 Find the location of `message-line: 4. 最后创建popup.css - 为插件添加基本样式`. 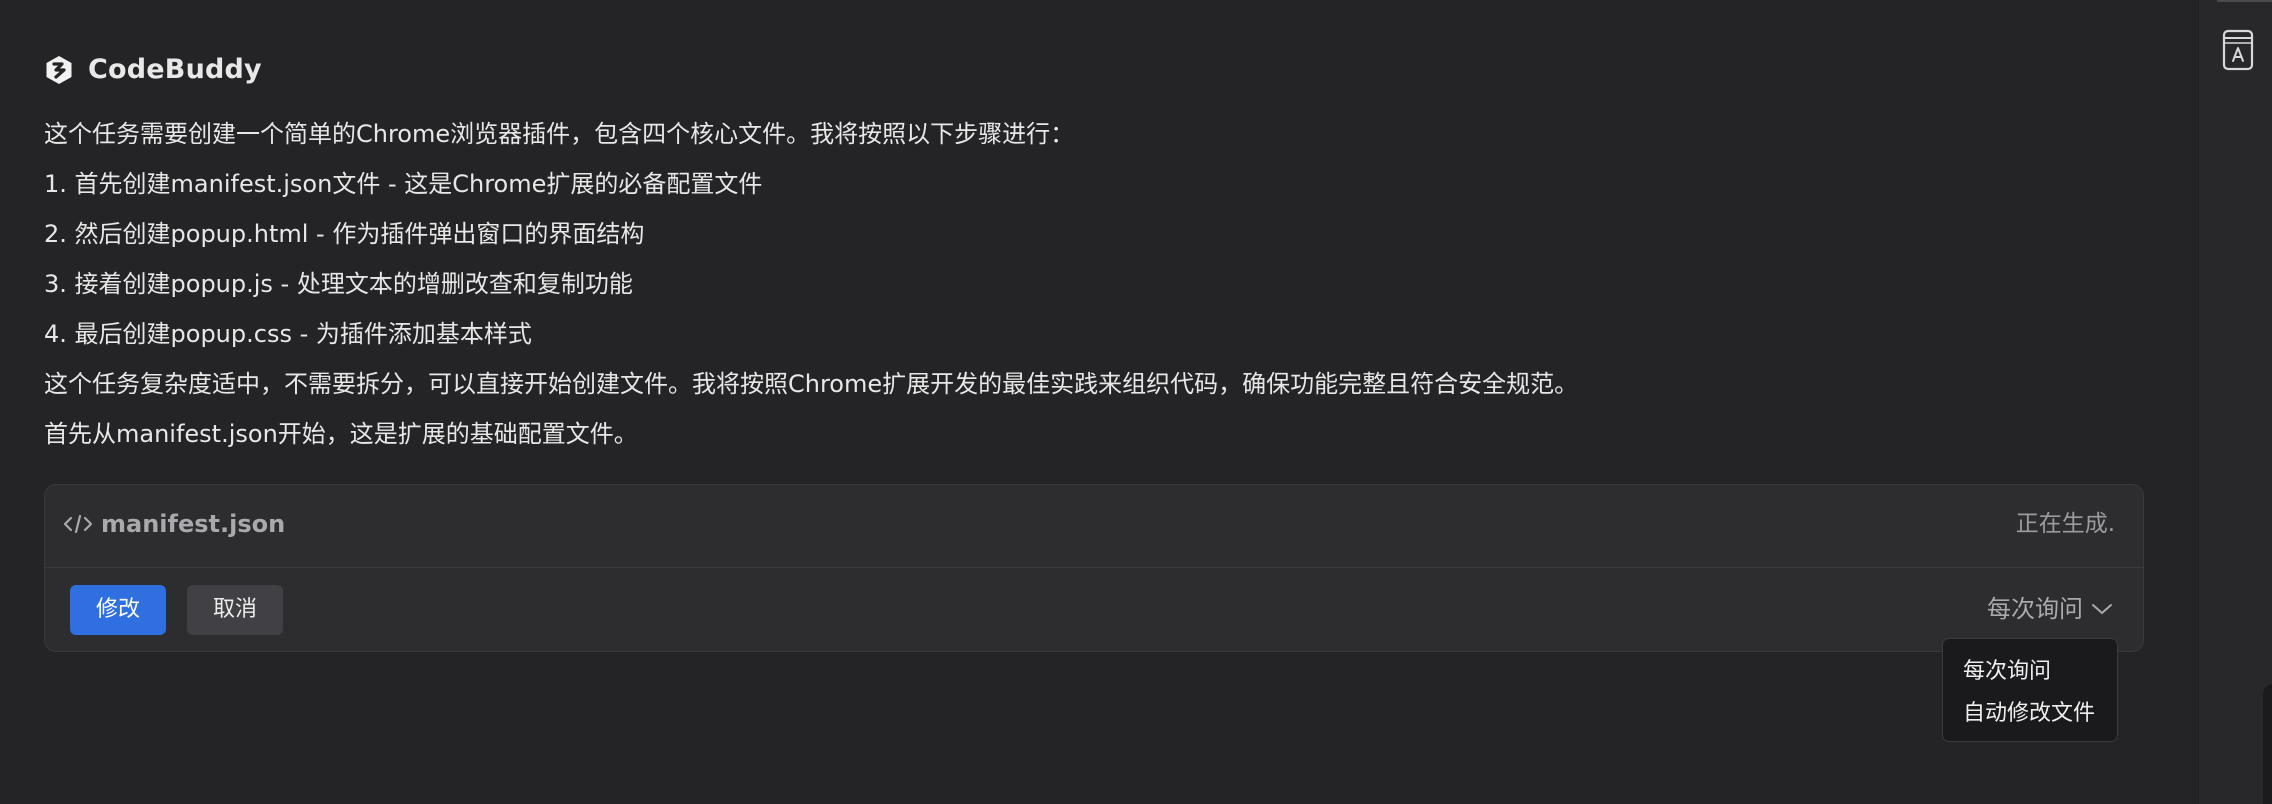

message-line: 4. 最后创建popup.css - 为插件添加基本样式 is located at coordinates (288, 334).